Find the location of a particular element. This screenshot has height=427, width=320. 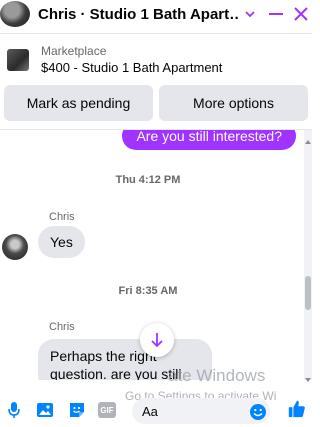

header-divider is located at coordinates (156, 33).